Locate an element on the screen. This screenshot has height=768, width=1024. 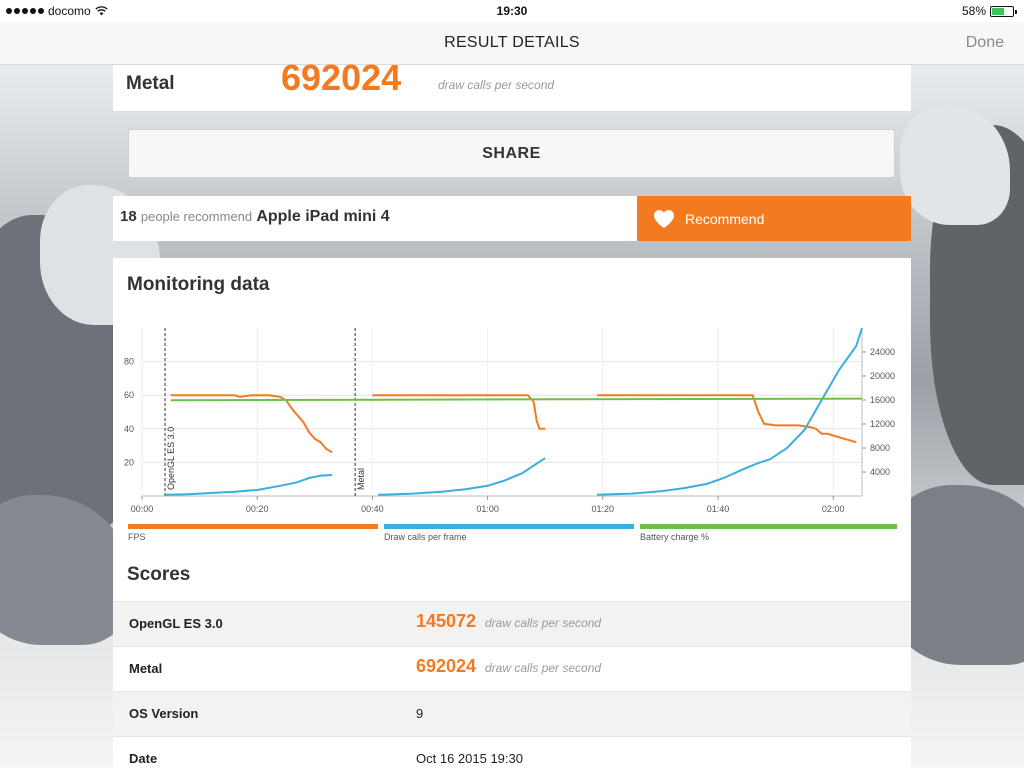
series-line-battery-charge- is located at coordinates (516, 399).